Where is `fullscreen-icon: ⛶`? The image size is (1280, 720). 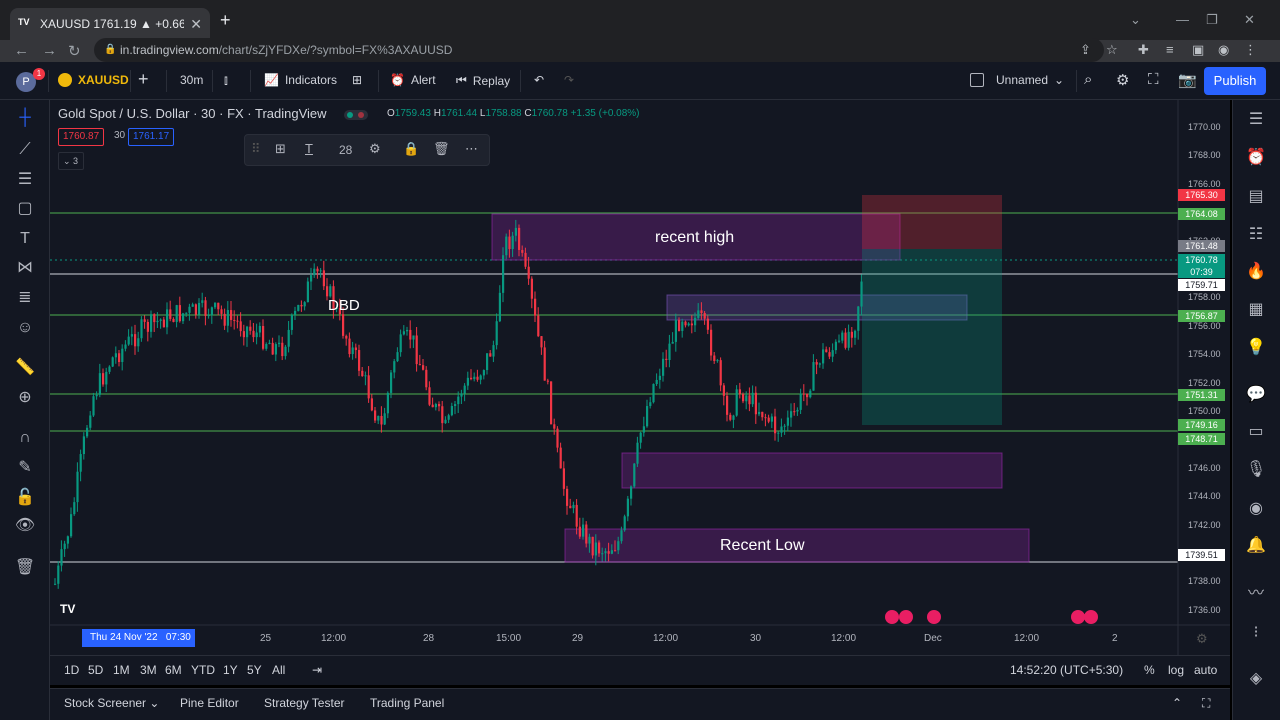 fullscreen-icon: ⛶ is located at coordinates (1153, 79).